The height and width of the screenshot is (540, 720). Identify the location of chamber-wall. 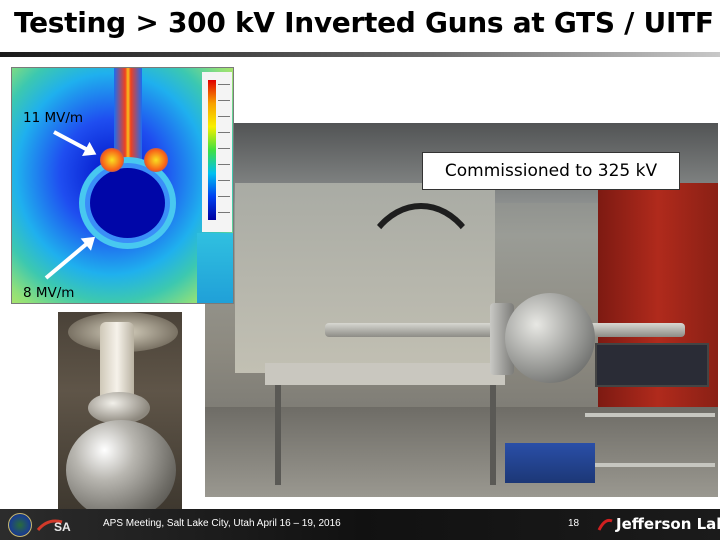
(215, 268).